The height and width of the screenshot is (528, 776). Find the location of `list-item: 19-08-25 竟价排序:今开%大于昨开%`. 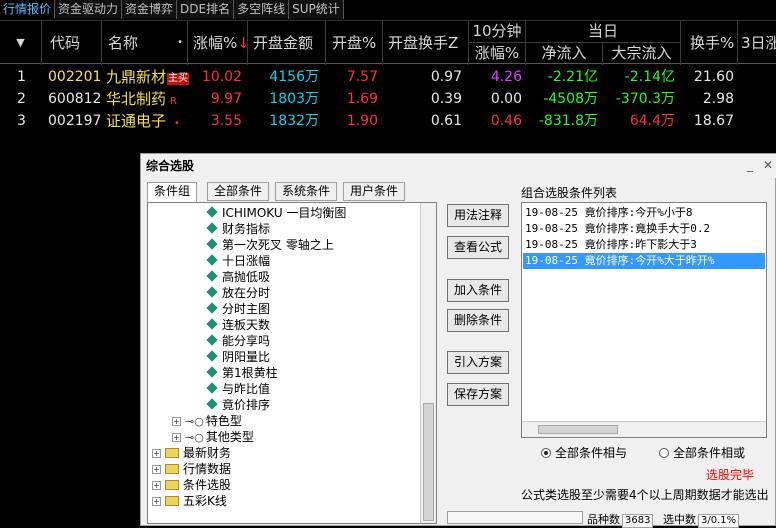

list-item: 19-08-25 竟价排序:今开%大于昨开% is located at coordinates (644, 261).